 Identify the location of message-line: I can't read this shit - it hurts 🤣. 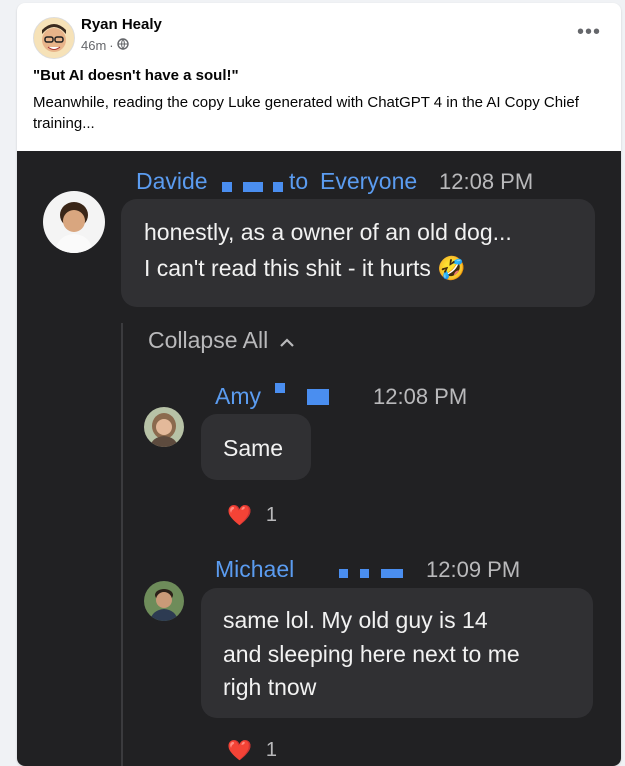
(305, 268).